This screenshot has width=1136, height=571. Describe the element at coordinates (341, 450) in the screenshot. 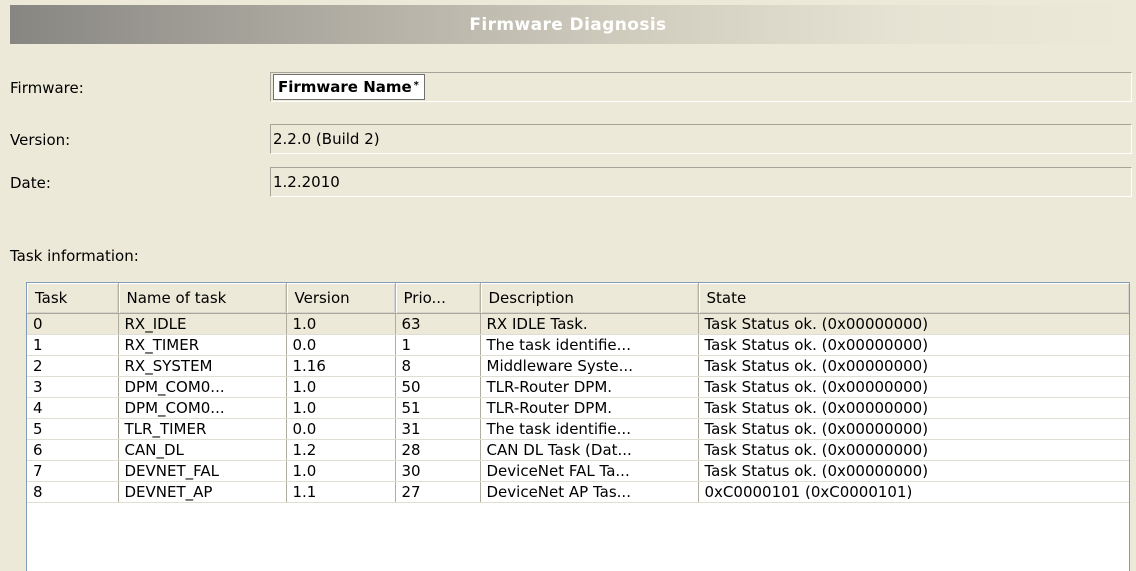

I see `task-version-cell: 1.2` at that location.